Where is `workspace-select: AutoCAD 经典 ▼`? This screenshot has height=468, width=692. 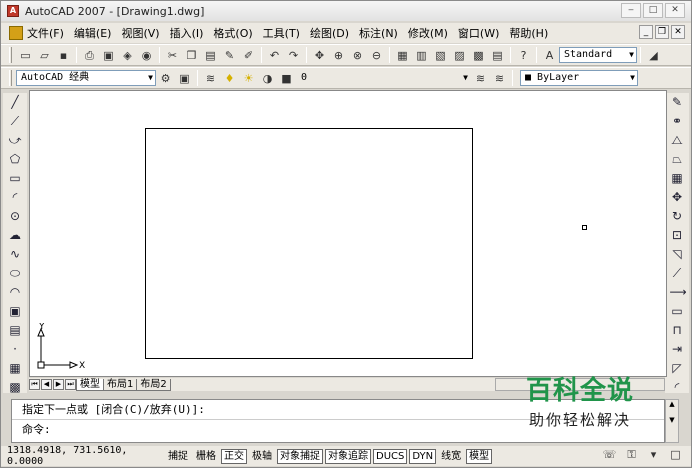
workspace-select: AutoCAD 经典 ▼ is located at coordinates (86, 78).